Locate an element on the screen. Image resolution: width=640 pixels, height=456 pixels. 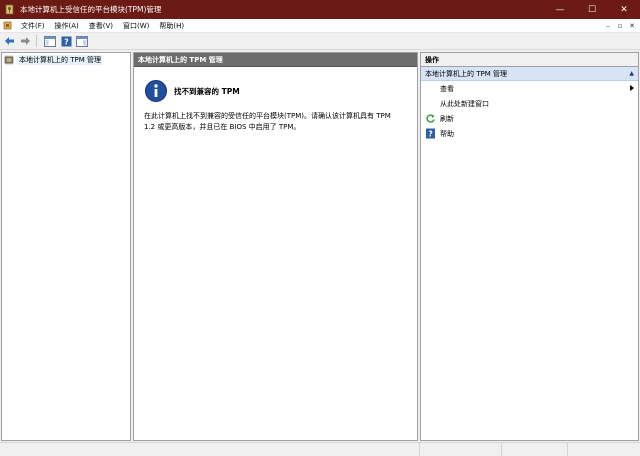
title-bar: 本地计算机上受信任的平台模块(TPM)管理 — ☐ ✕ is located at coordinates (320, 9).